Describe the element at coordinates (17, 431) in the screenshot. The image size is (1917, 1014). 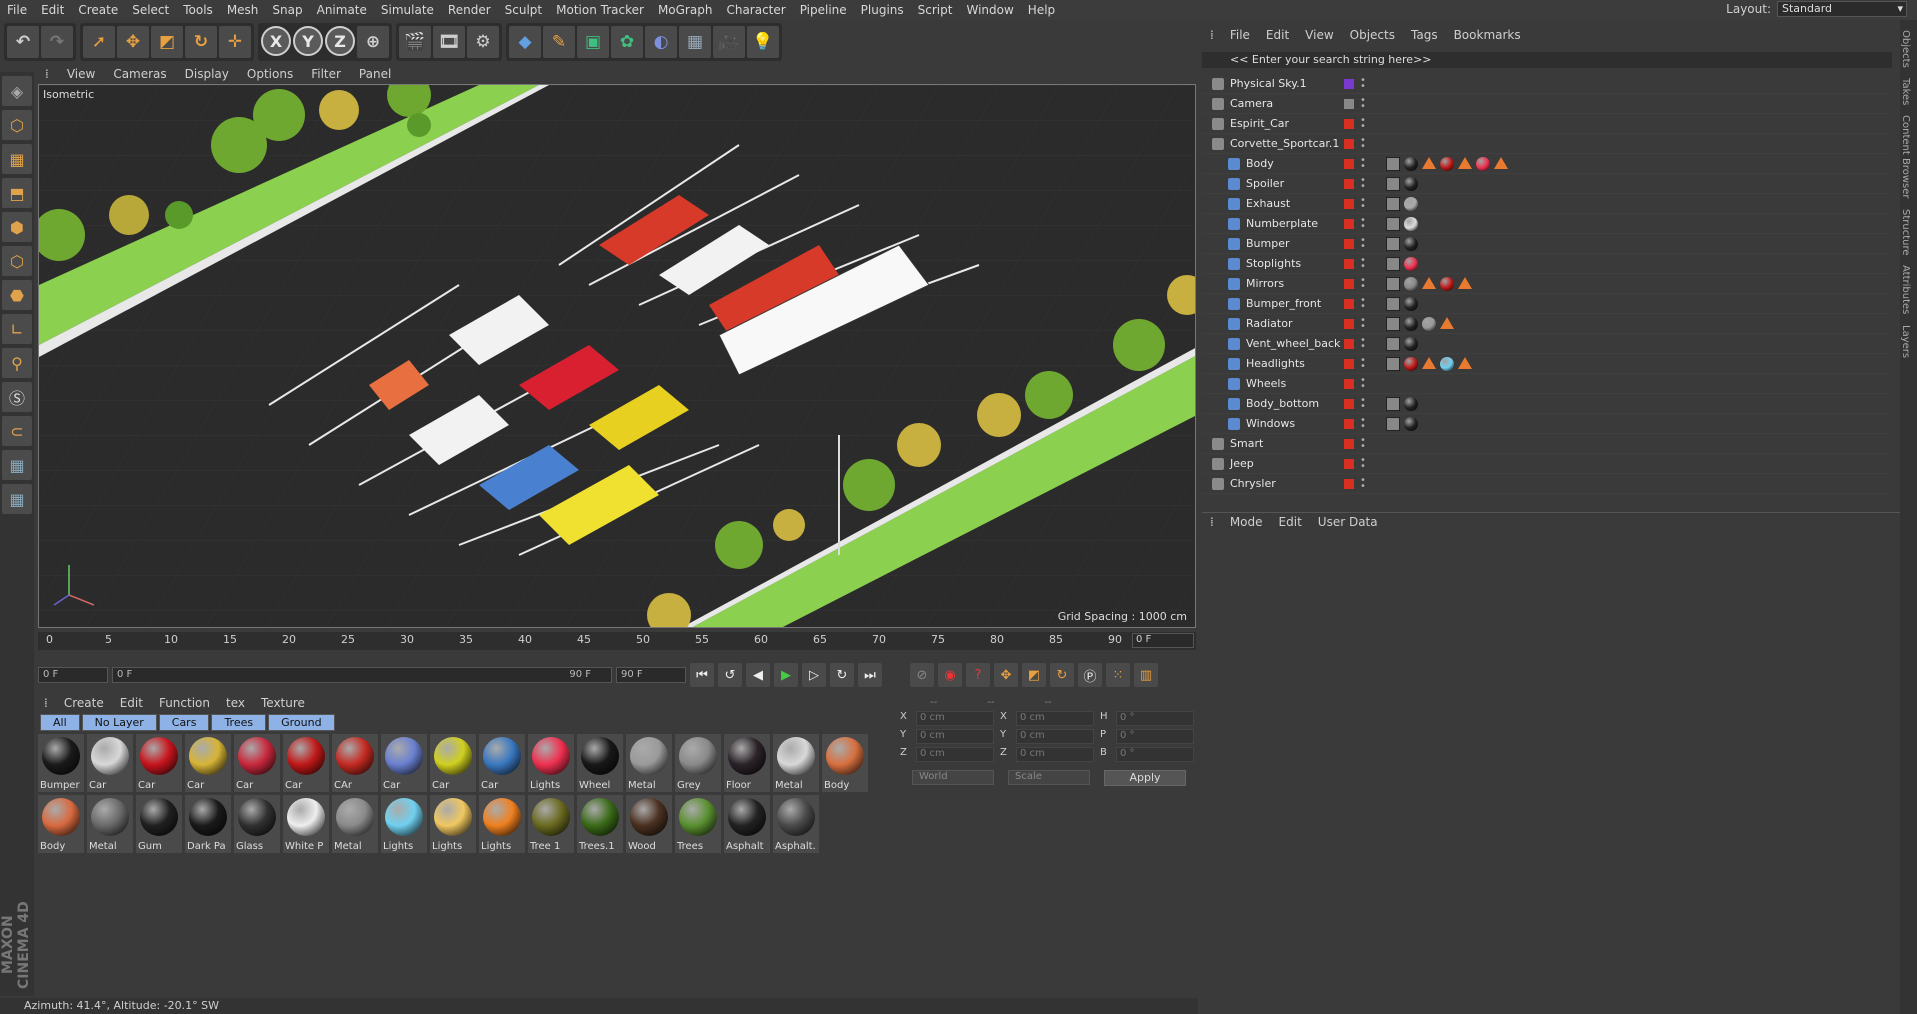
I see `snap-icon: ⊂` at that location.